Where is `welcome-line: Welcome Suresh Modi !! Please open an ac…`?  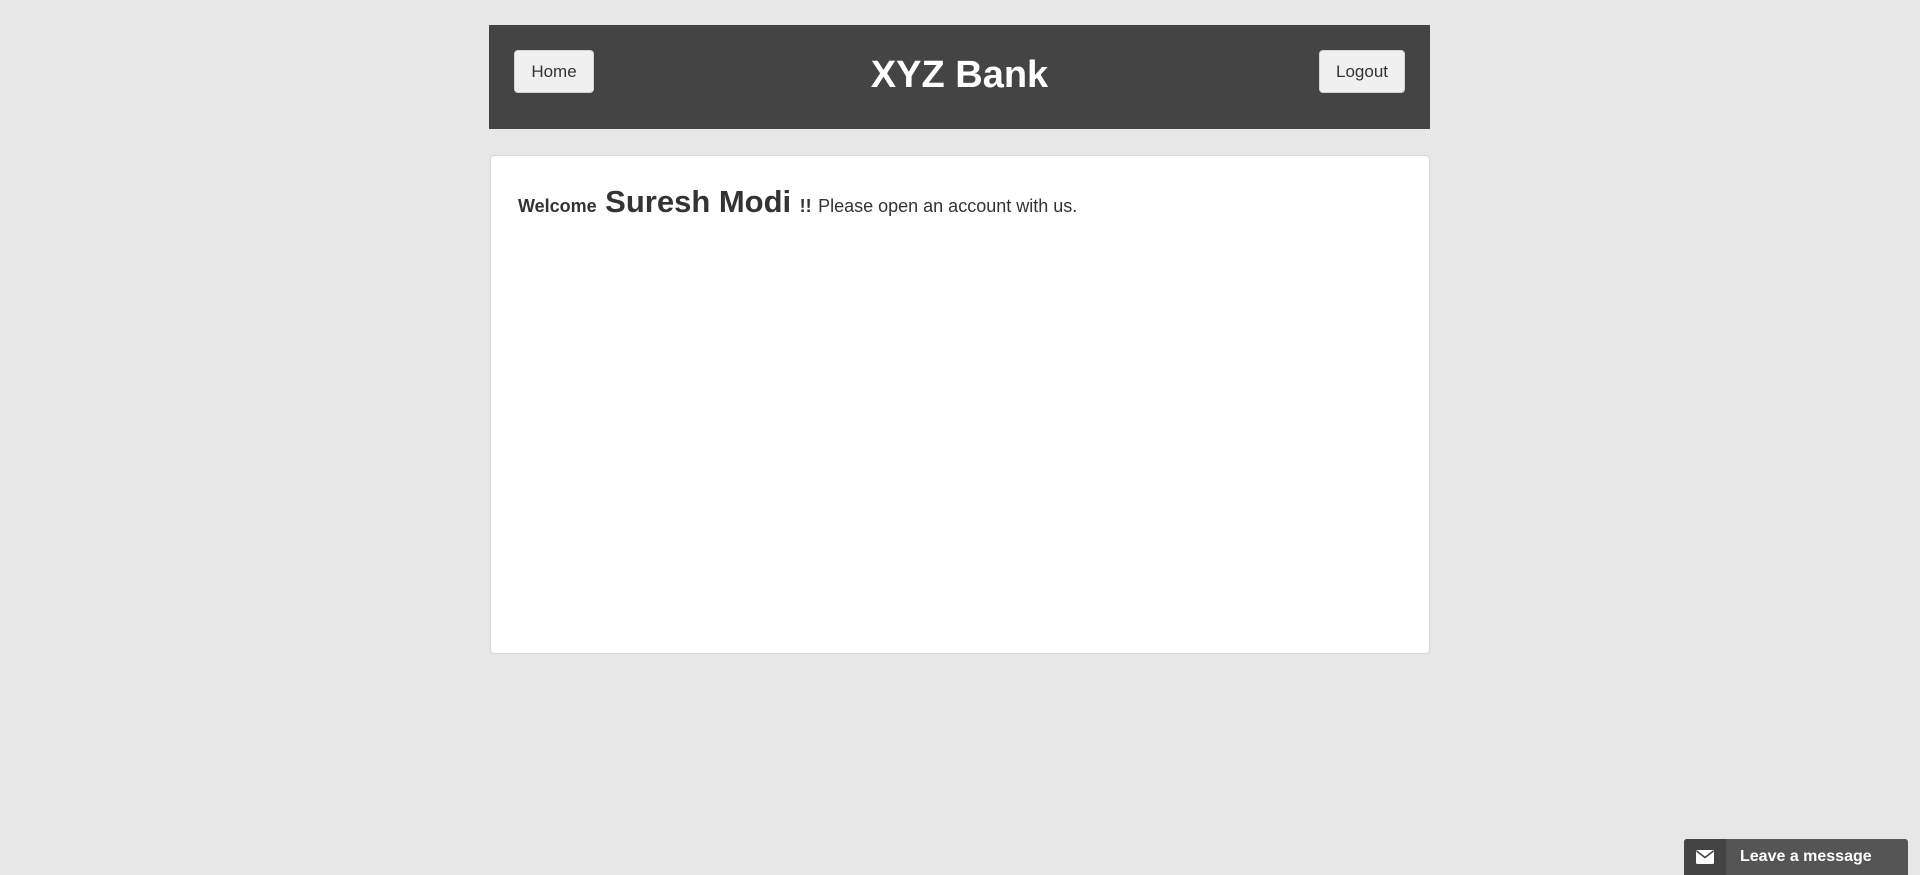
welcome-line: Welcome Suresh Modi !! Please open an ac… is located at coordinates (797, 202).